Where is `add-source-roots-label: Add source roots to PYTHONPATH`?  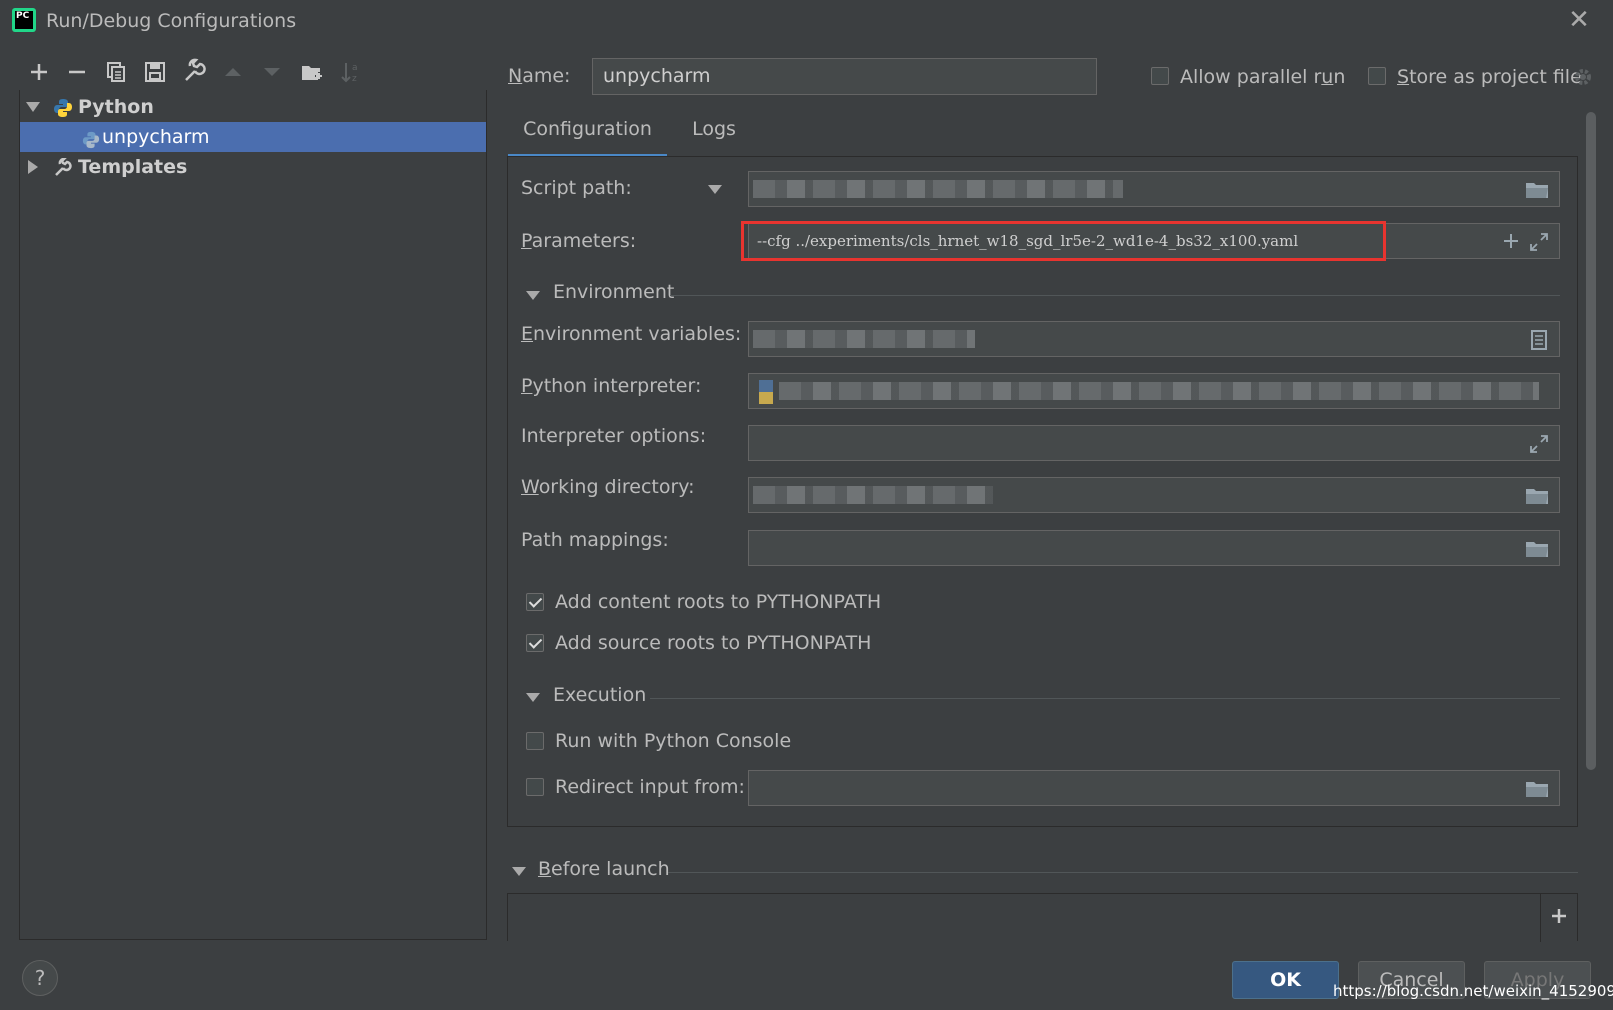
add-source-roots-label: Add source roots to PYTHONPATH is located at coordinates (713, 643).